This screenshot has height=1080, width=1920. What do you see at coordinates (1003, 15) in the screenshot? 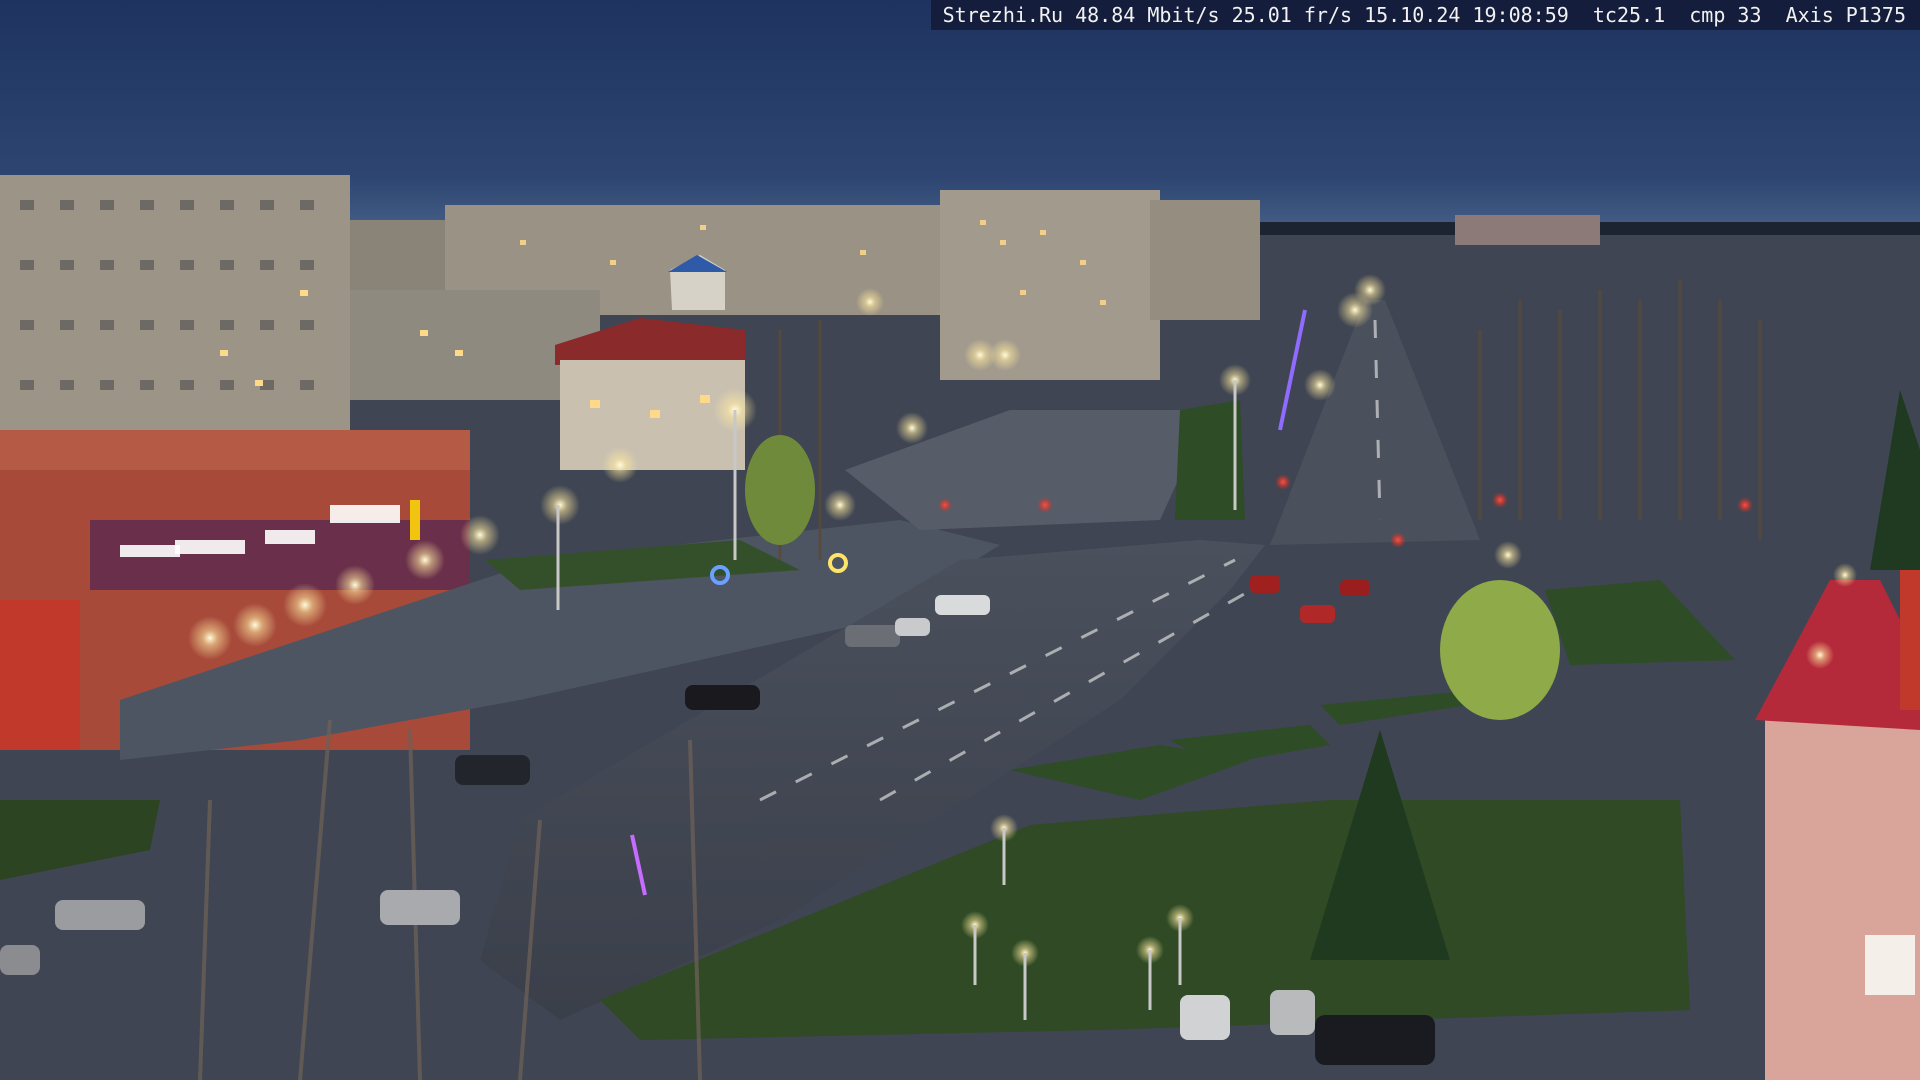
I see `osd-site: Strezhi.Ru` at bounding box center [1003, 15].